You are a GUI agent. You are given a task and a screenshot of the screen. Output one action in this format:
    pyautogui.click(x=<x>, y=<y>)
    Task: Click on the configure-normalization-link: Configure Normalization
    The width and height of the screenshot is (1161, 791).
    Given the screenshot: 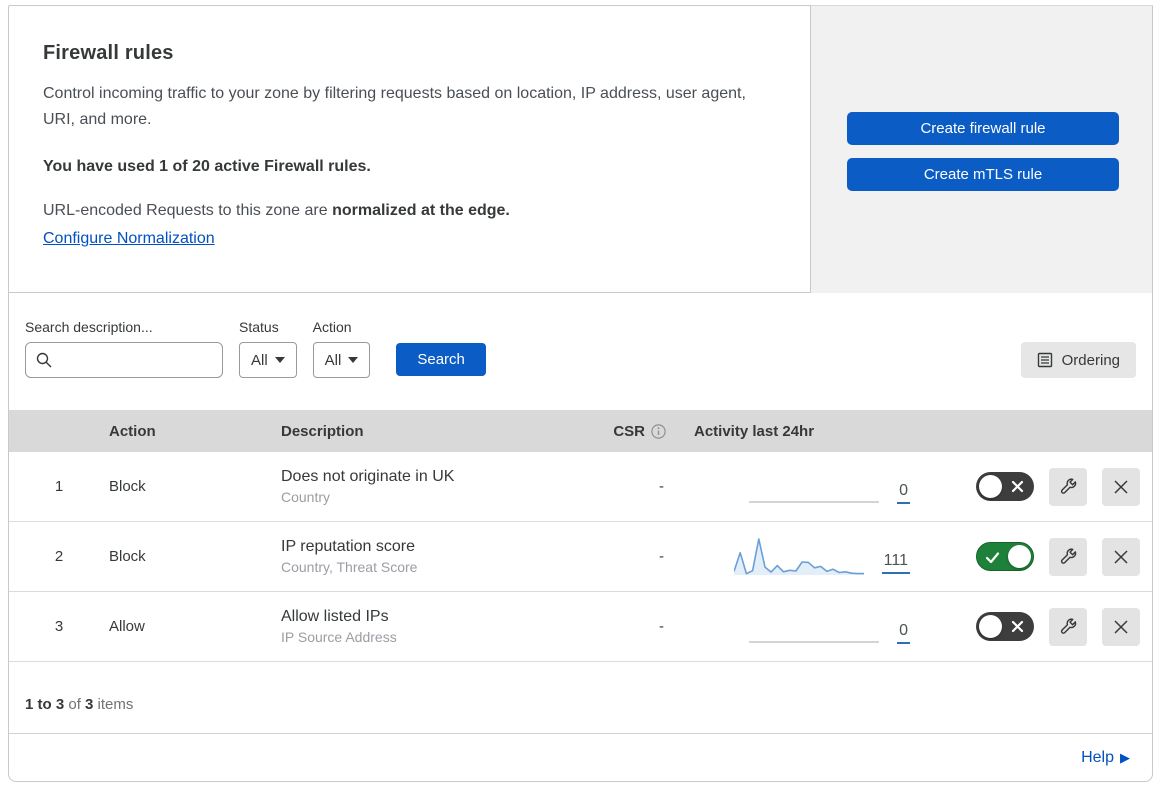 What is the action you would take?
    pyautogui.click(x=129, y=239)
    